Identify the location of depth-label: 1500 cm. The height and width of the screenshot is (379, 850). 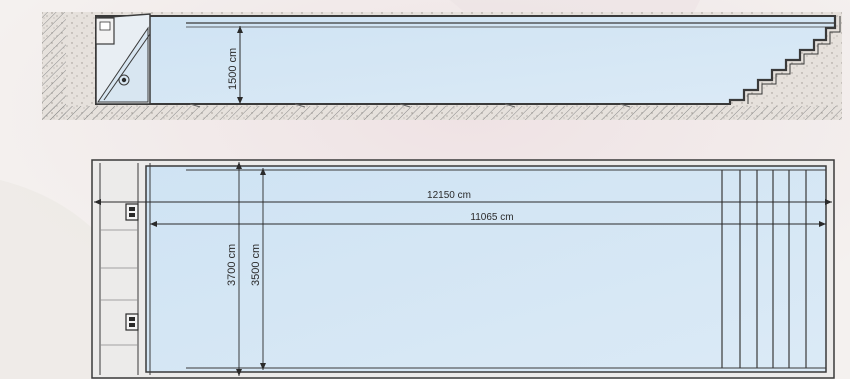
(233, 69).